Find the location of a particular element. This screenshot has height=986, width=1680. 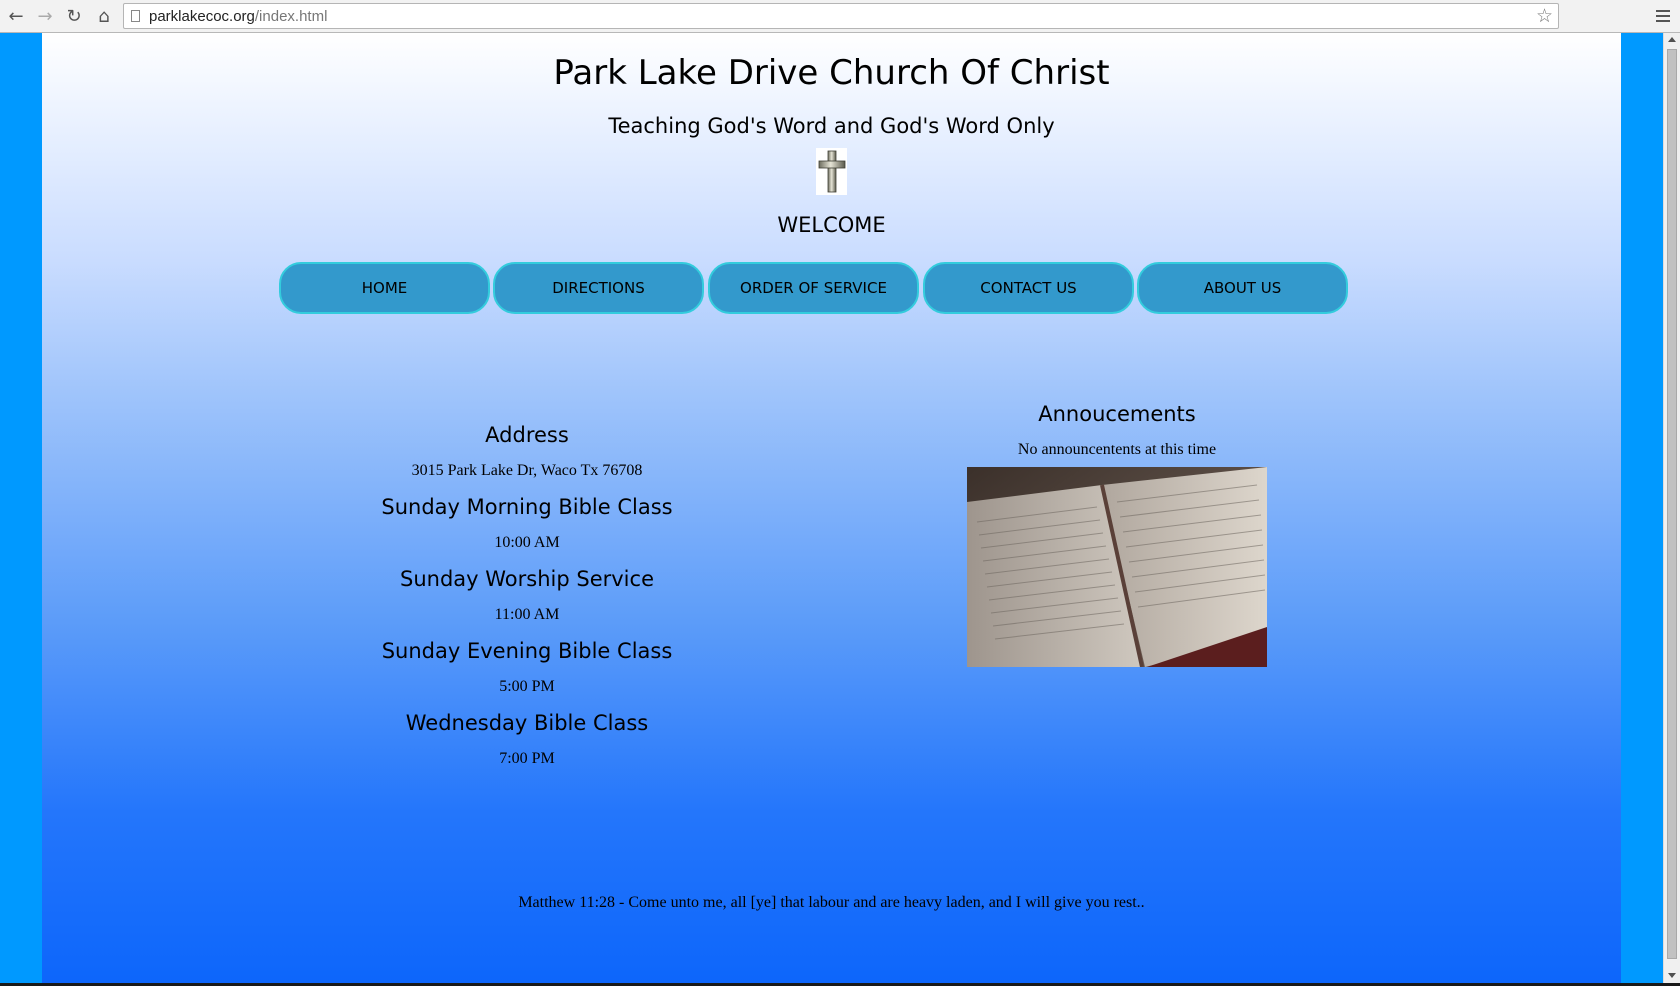

schedule-time: 5:00 PM is located at coordinates (527, 686).